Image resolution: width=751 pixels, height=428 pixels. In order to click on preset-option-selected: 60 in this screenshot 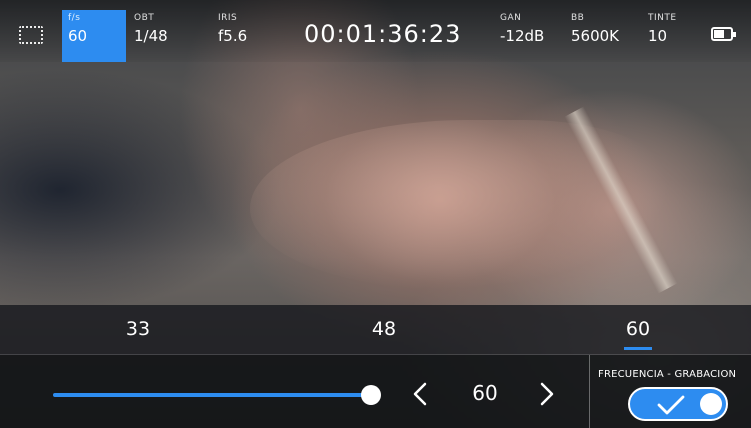, I will do `click(638, 334)`.